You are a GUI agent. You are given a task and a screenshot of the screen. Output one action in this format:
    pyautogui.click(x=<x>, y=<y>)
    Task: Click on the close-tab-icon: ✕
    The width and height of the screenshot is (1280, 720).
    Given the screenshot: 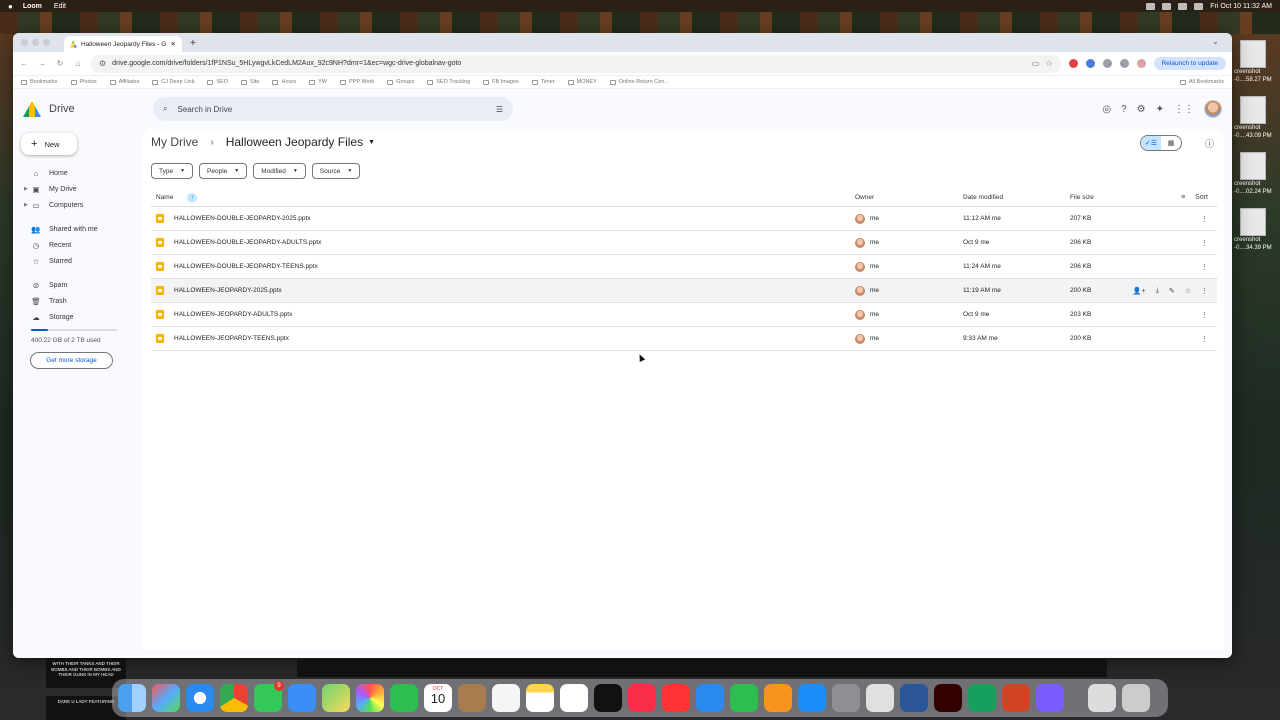 What is the action you would take?
    pyautogui.click(x=173, y=44)
    